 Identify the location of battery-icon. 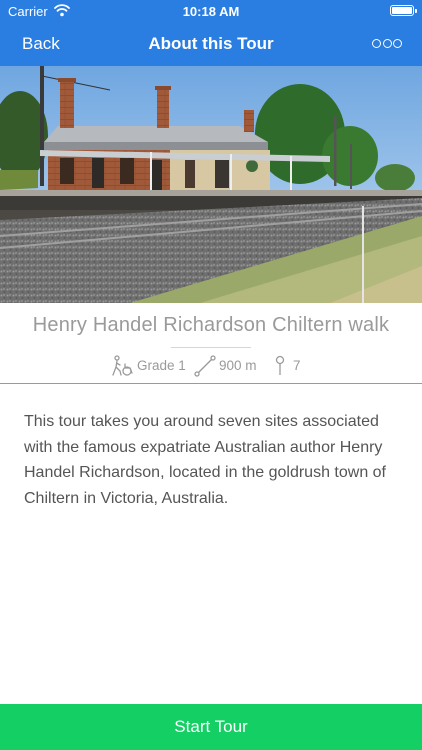
(403, 10).